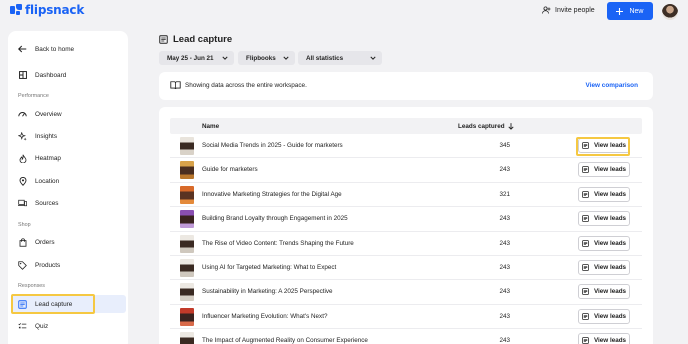 This screenshot has height=344, width=688. What do you see at coordinates (55, 49) in the screenshot?
I see `back-to-home-label: Back to home` at bounding box center [55, 49].